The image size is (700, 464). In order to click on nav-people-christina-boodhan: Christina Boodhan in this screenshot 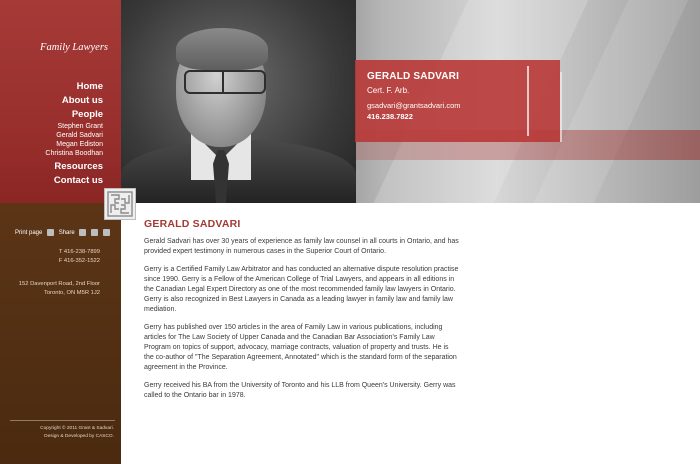, I will do `click(51, 153)`.